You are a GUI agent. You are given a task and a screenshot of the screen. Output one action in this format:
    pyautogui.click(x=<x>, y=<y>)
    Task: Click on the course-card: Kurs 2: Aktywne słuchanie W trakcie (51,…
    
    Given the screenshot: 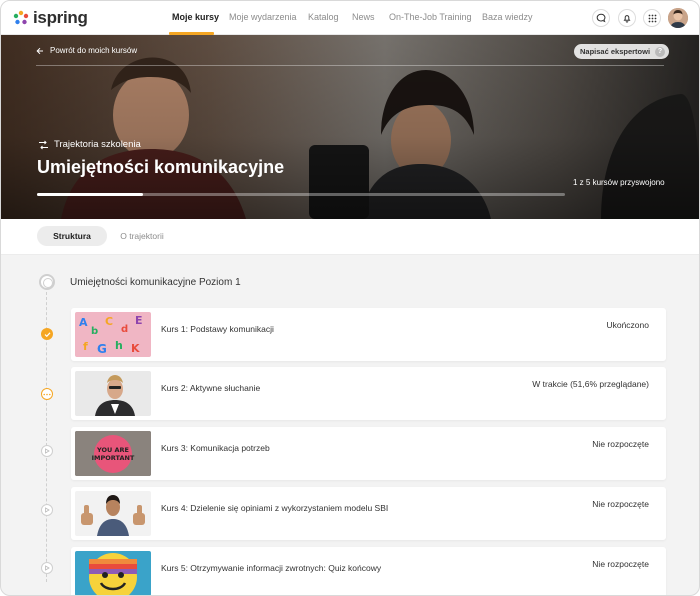 What is the action you would take?
    pyautogui.click(x=368, y=393)
    